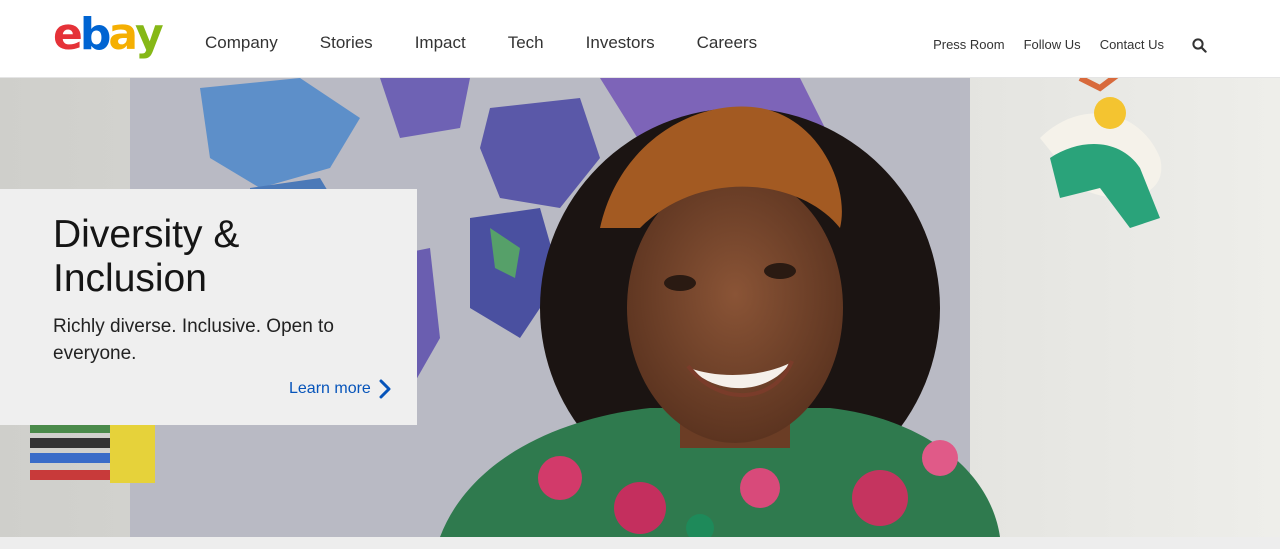 Image resolution: width=1280 pixels, height=549 pixels. What do you see at coordinates (969, 45) in the screenshot?
I see `nav-press-room: Press Room` at bounding box center [969, 45].